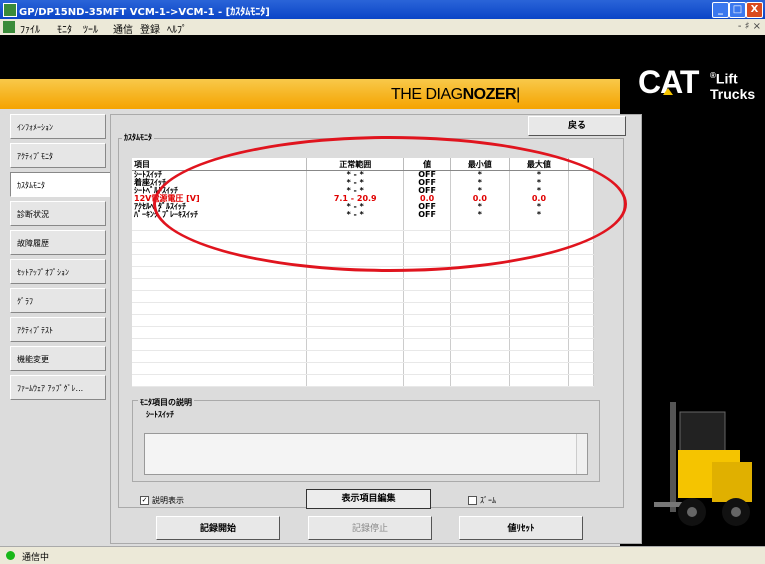 This screenshot has width=765, height=564. I want to click on menu-app-icon, so click(9, 27).